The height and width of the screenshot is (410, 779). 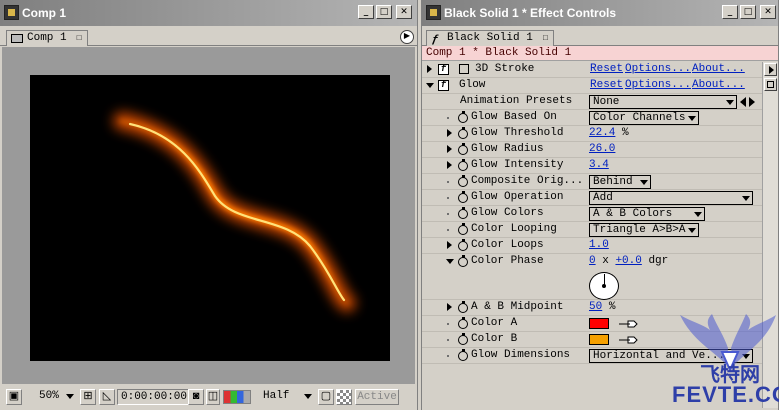 What do you see at coordinates (517, 307) in the screenshot?
I see `param-label: A & B Midpoint` at bounding box center [517, 307].